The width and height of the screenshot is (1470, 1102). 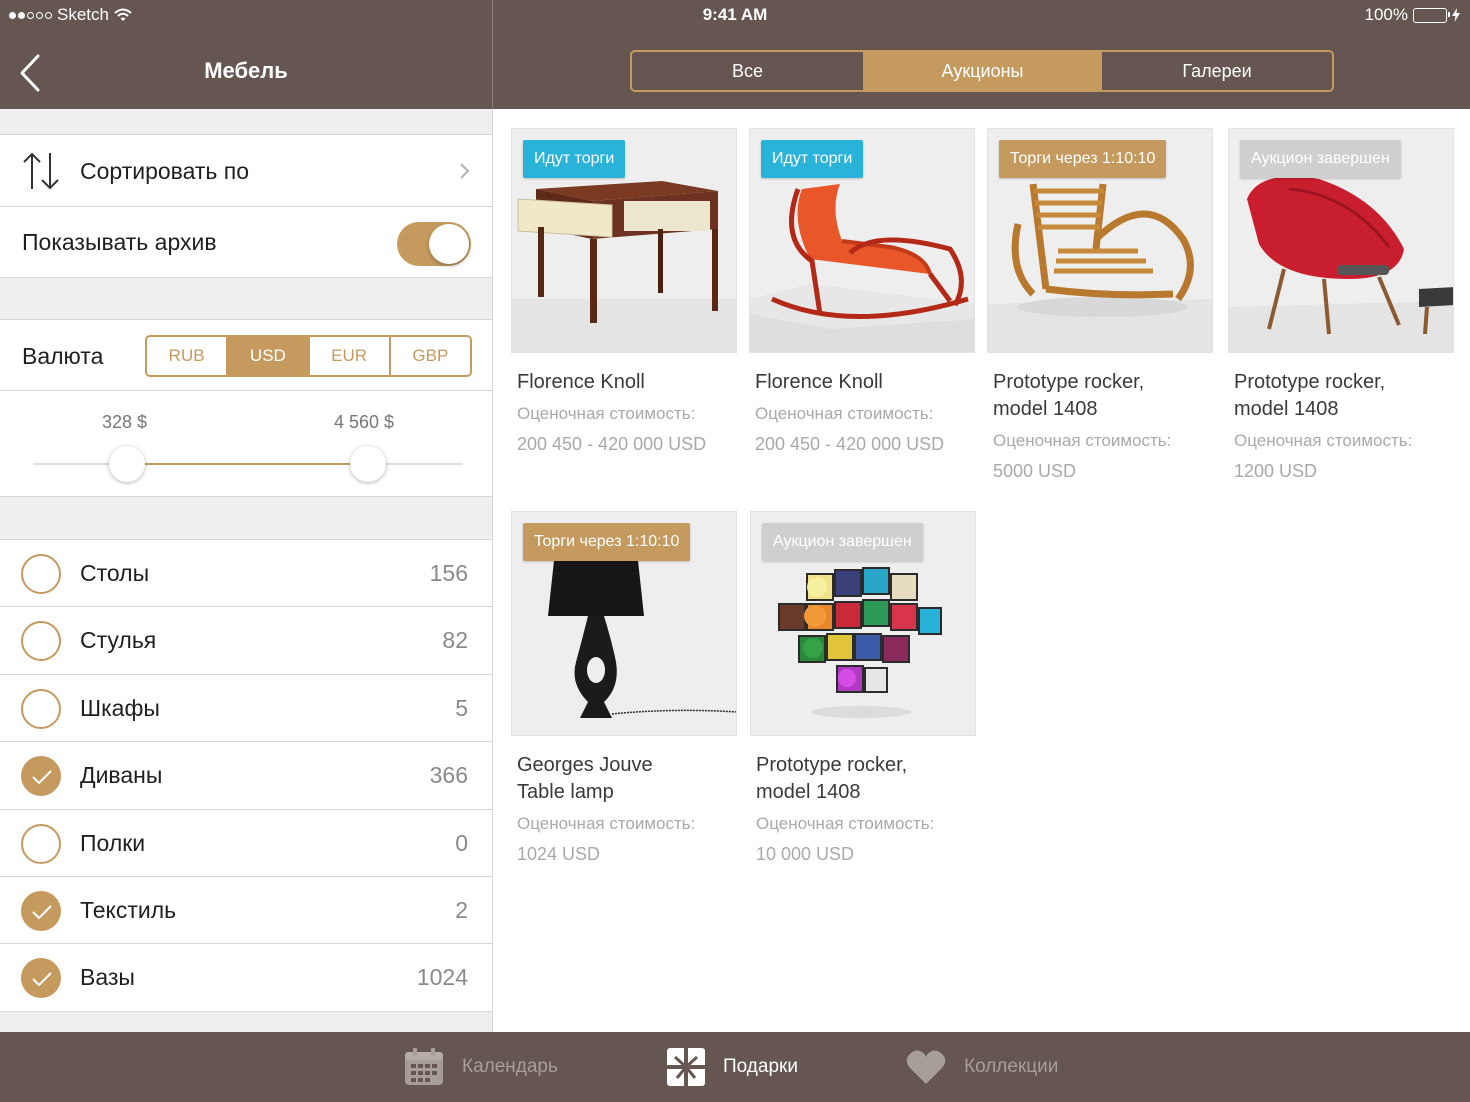 I want to click on tab-bar: Календарь Подарки Коллекции, so click(x=735, y=1067).